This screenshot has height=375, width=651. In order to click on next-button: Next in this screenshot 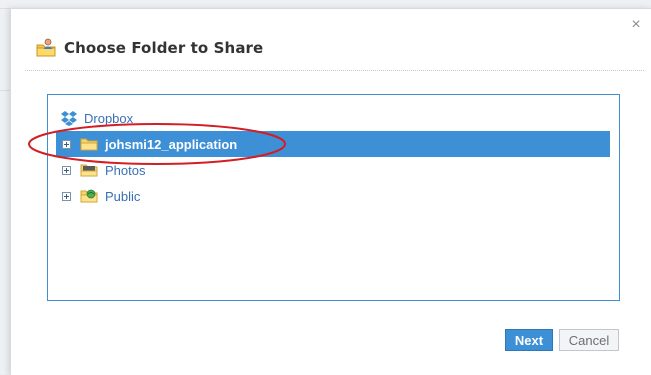, I will do `click(529, 340)`.